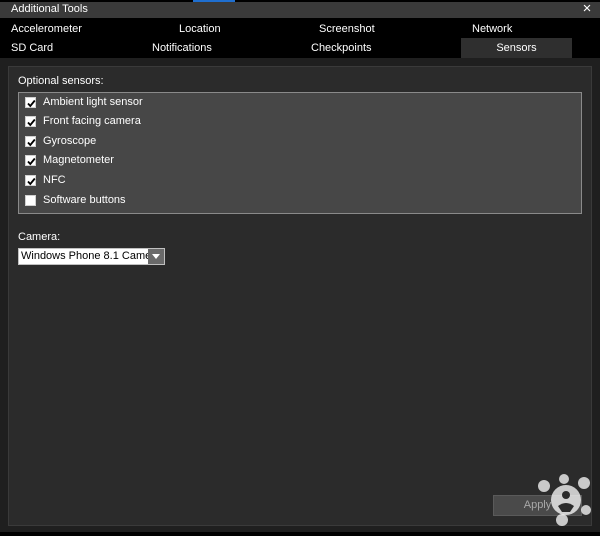  I want to click on sensor-item-front-camera: Front facing camera, so click(175, 122).